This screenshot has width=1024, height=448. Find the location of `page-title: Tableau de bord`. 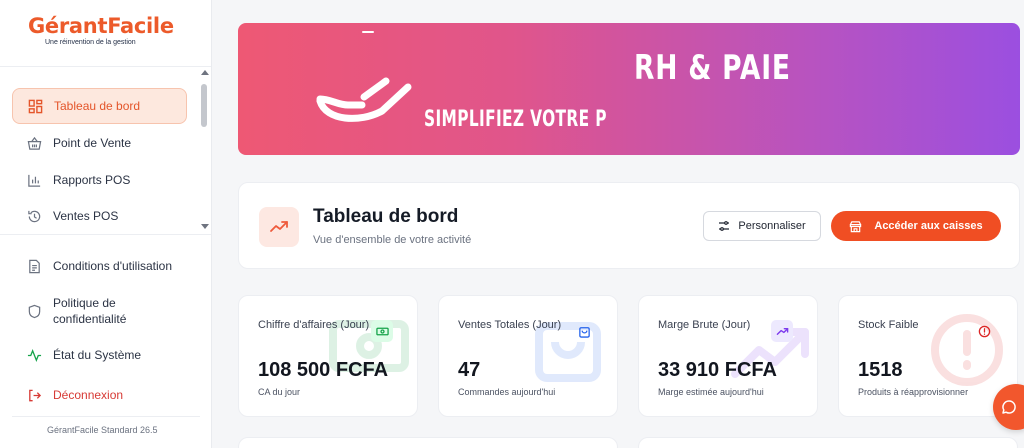

page-title: Tableau de bord is located at coordinates (386, 216).